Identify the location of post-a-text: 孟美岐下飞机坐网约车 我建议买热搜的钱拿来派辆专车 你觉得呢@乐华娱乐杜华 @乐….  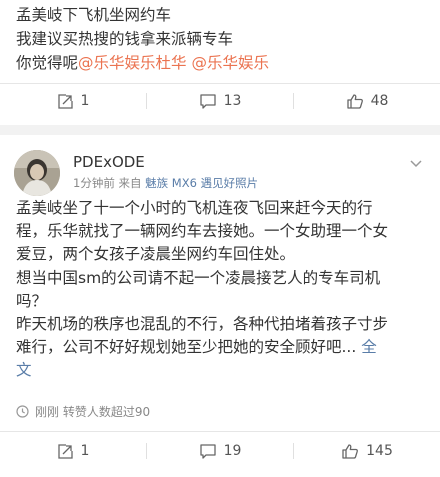
(221, 39).